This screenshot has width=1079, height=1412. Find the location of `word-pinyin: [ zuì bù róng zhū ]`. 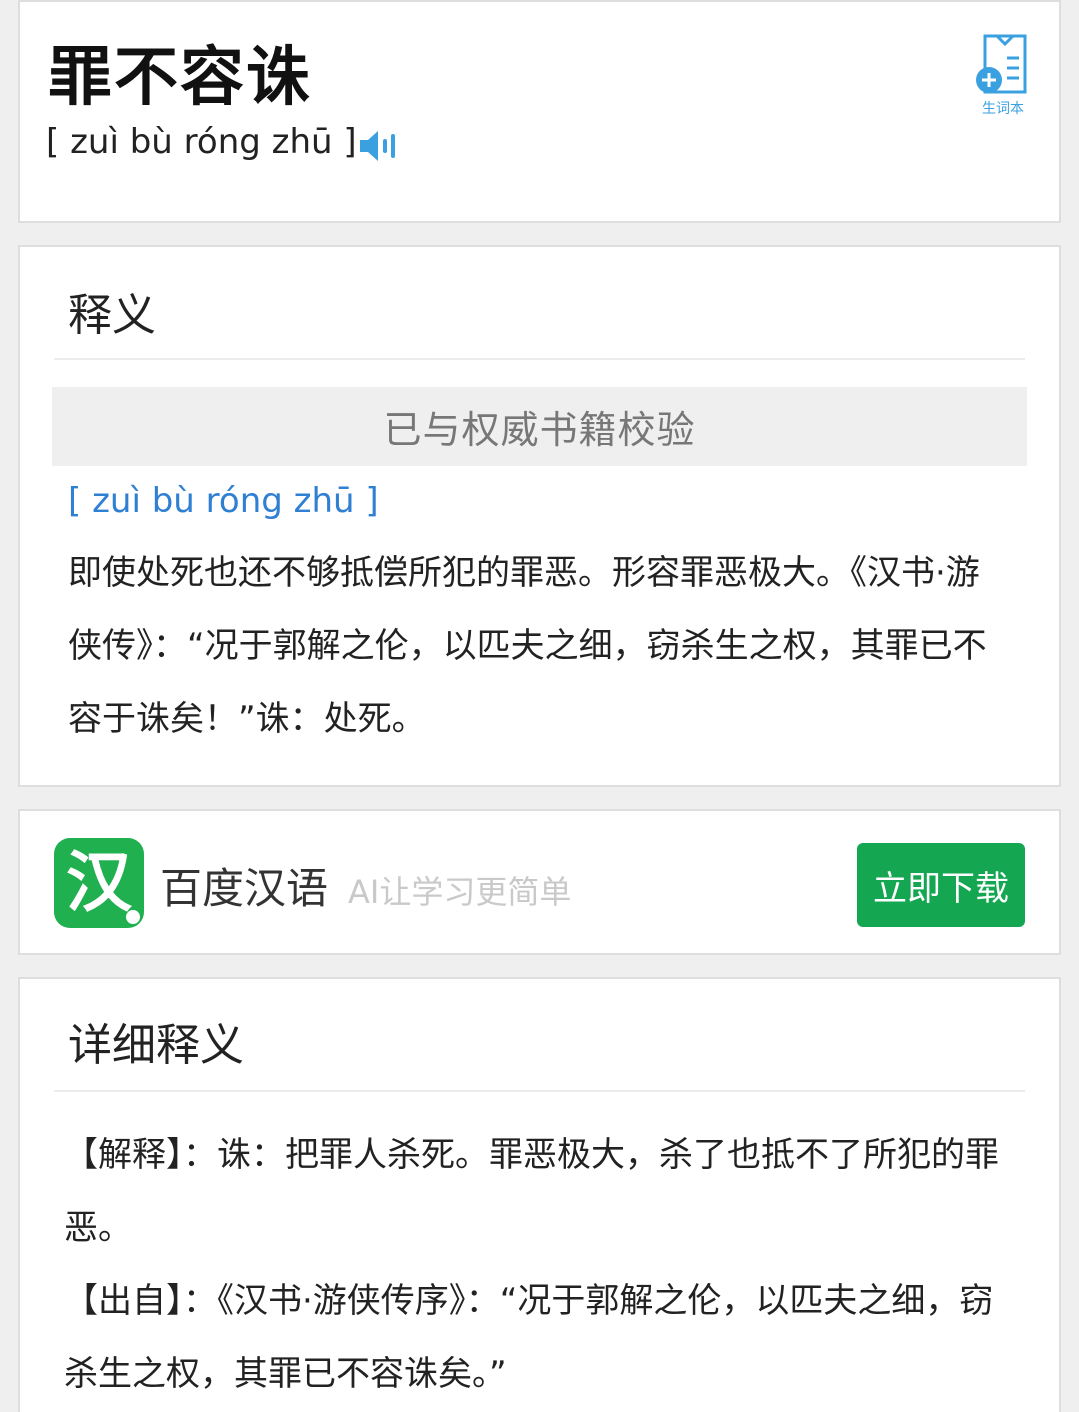

word-pinyin: [ zuì bù róng zhū ] is located at coordinates (201, 142).